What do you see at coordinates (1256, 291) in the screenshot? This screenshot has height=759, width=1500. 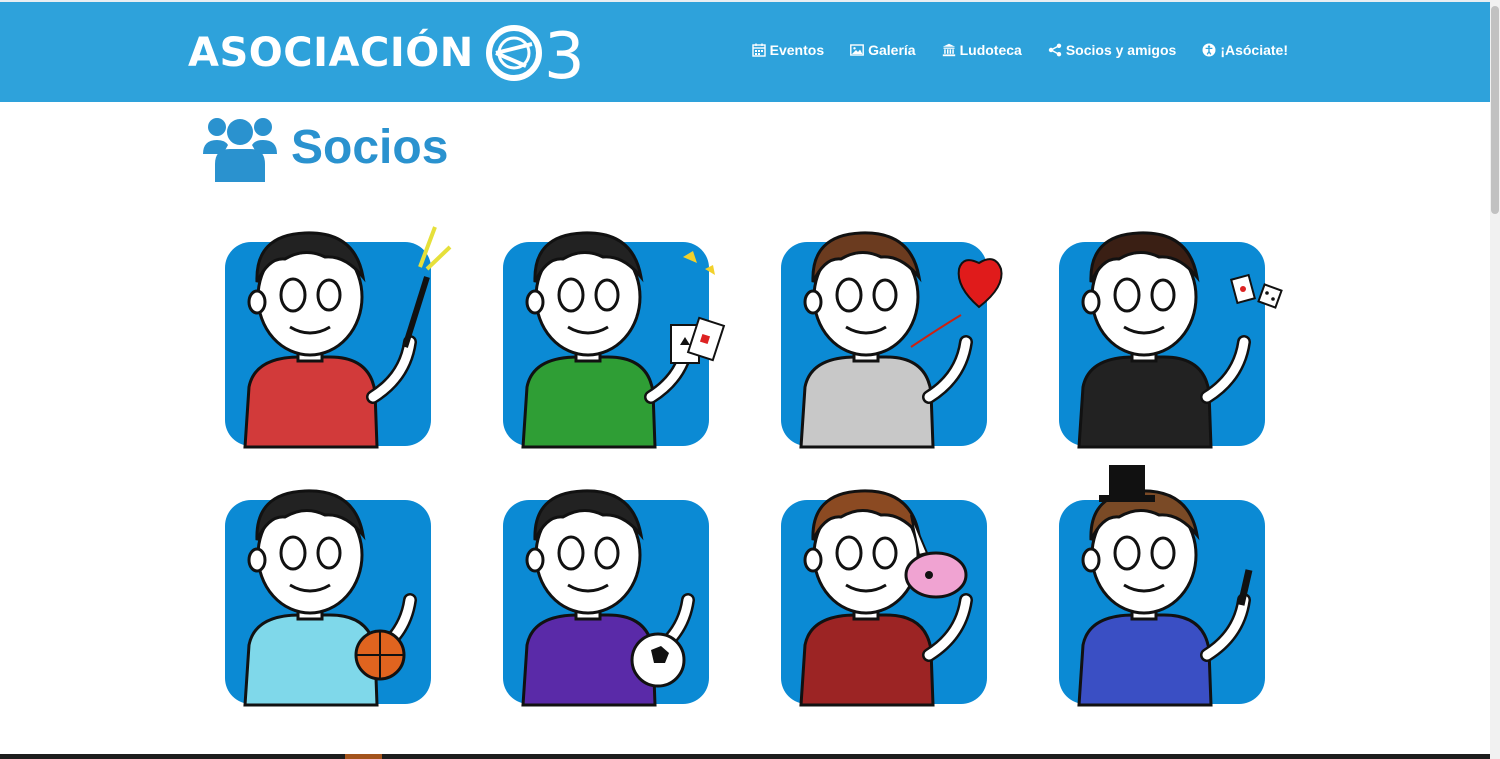 I see `cards-dice-icon` at bounding box center [1256, 291].